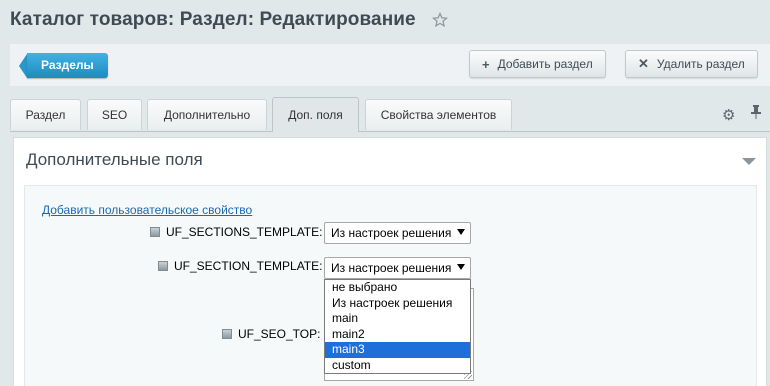 Image resolution: width=770 pixels, height=386 pixels. Describe the element at coordinates (545, 64) in the screenshot. I see `add-section-label: Добавить раздел` at that location.